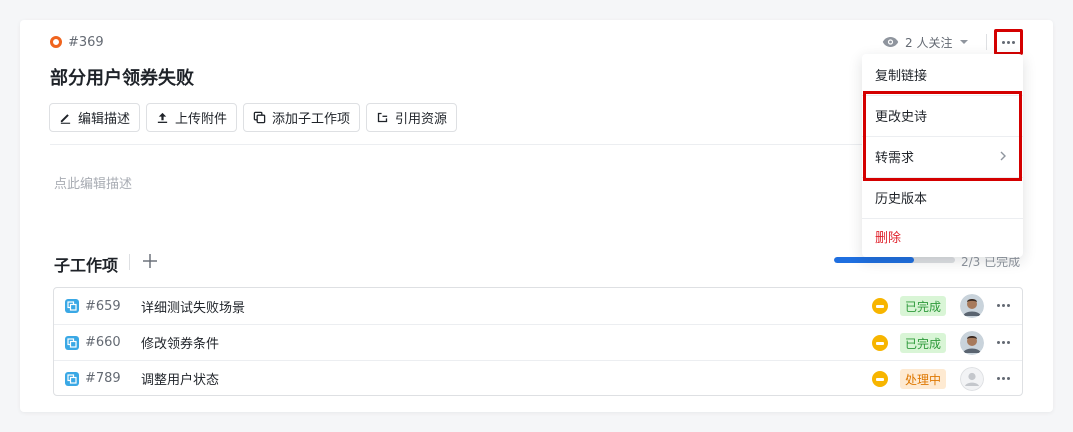 This screenshot has width=1073, height=432. I want to click on issue-id: #369, so click(86, 42).